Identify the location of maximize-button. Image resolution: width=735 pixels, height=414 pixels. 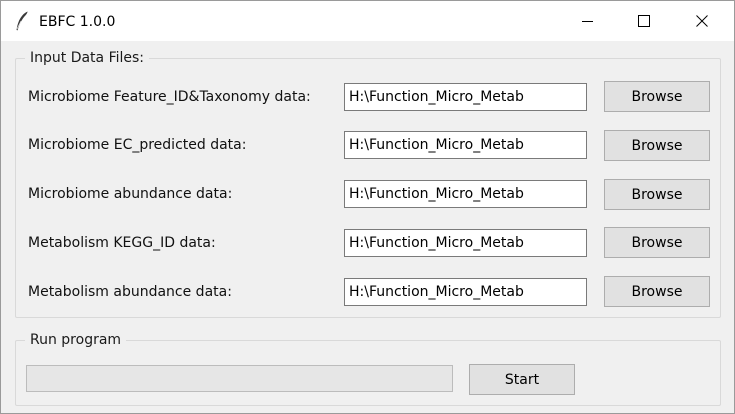
(644, 21).